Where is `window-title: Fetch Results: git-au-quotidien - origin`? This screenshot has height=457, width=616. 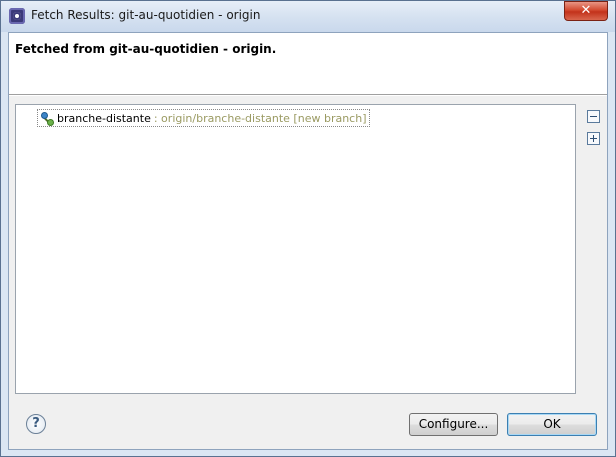 window-title: Fetch Results: git-au-quotidien - origin is located at coordinates (146, 15).